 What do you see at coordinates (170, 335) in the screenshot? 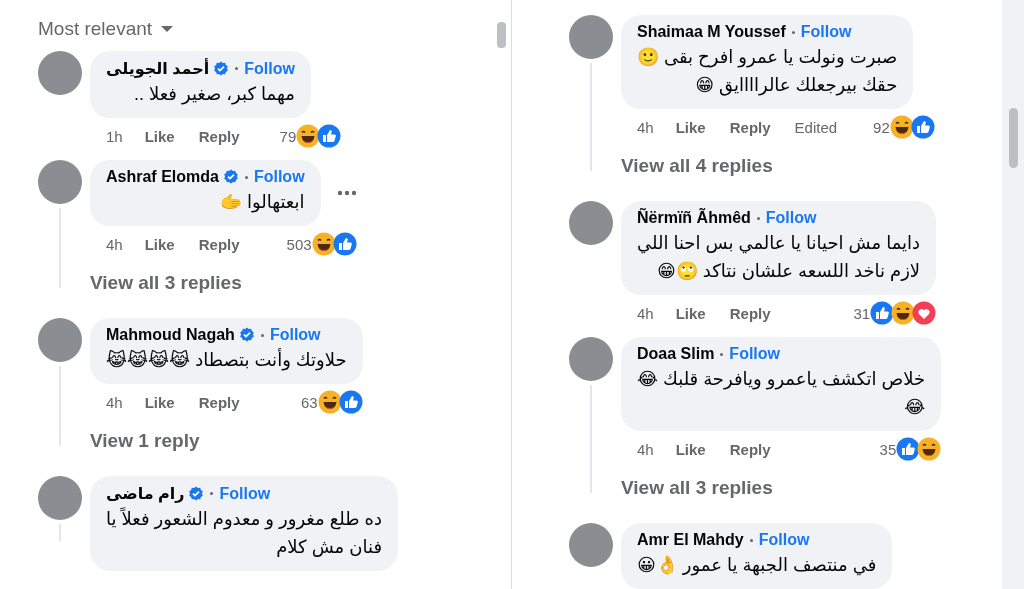
I see `commenter-name: Mahmoud Nagah` at bounding box center [170, 335].